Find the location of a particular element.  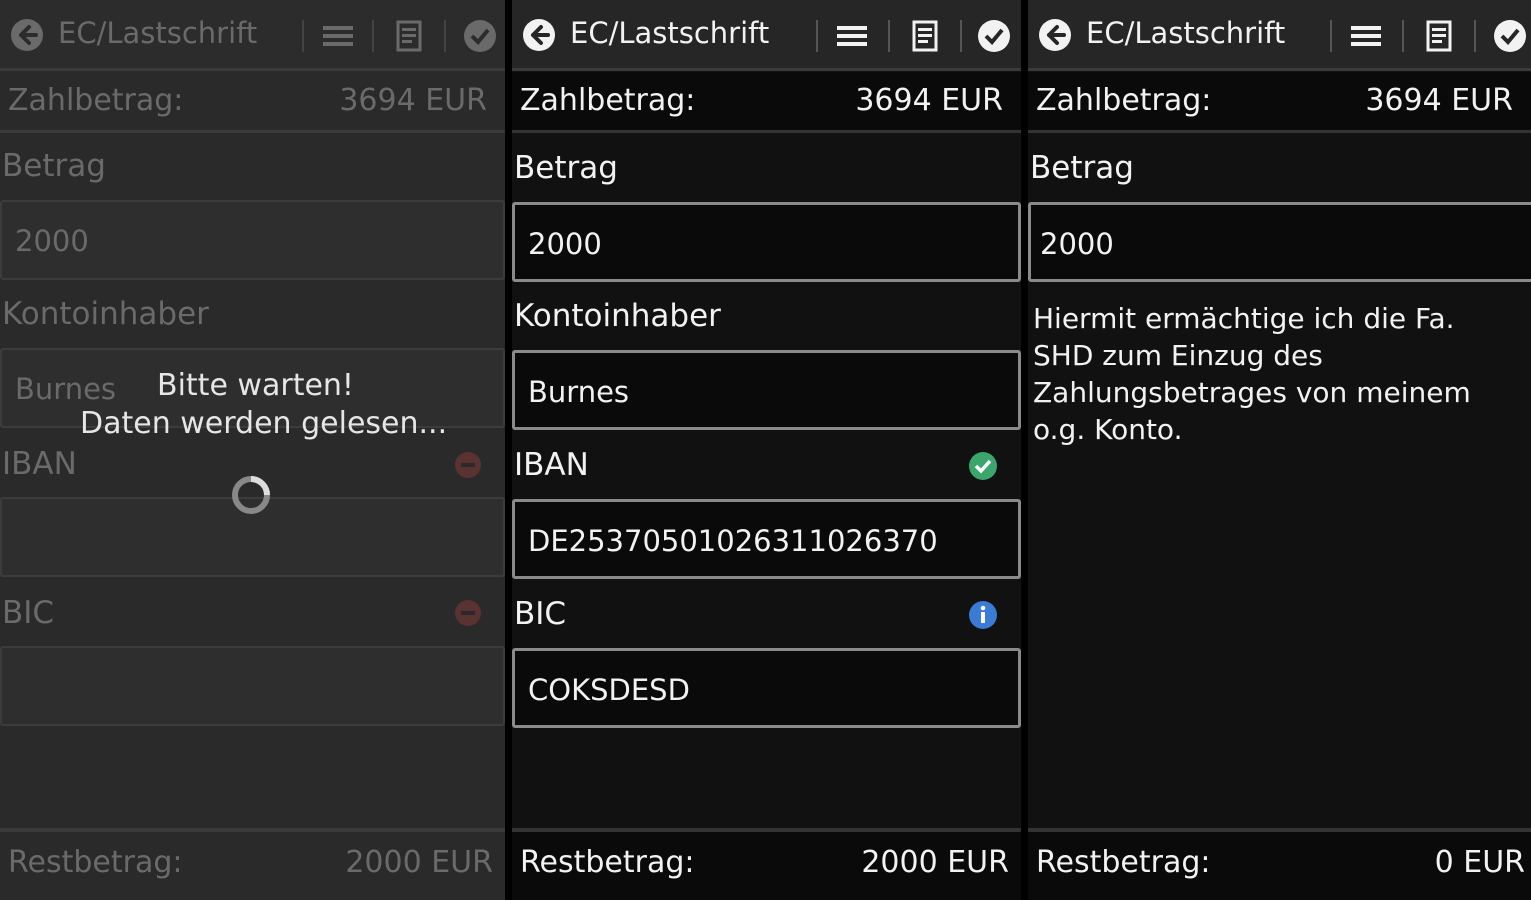

green-check-icon is located at coordinates (983, 466).